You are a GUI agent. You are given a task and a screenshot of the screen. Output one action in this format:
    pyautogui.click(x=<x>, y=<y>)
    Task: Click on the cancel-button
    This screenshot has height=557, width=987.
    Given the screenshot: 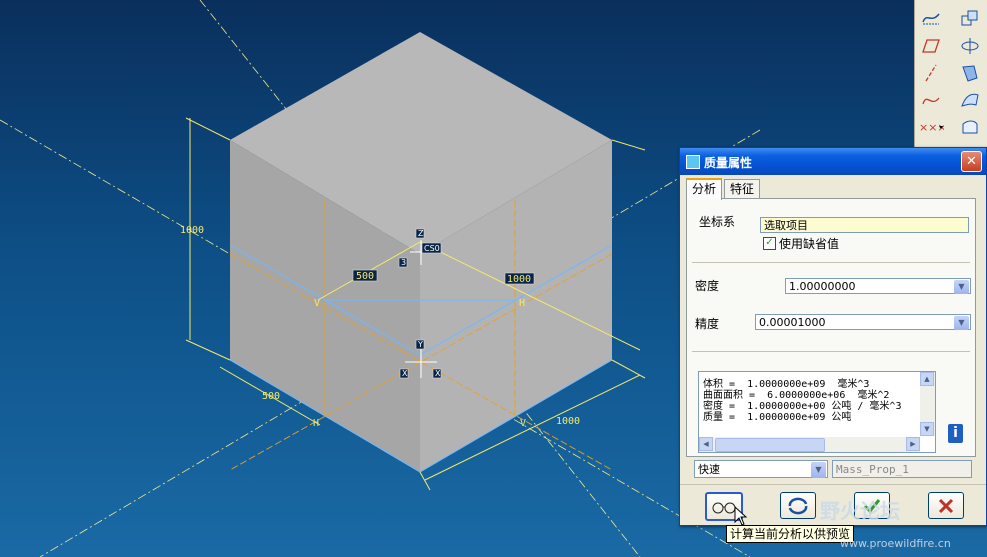 What is the action you would take?
    pyautogui.click(x=946, y=505)
    